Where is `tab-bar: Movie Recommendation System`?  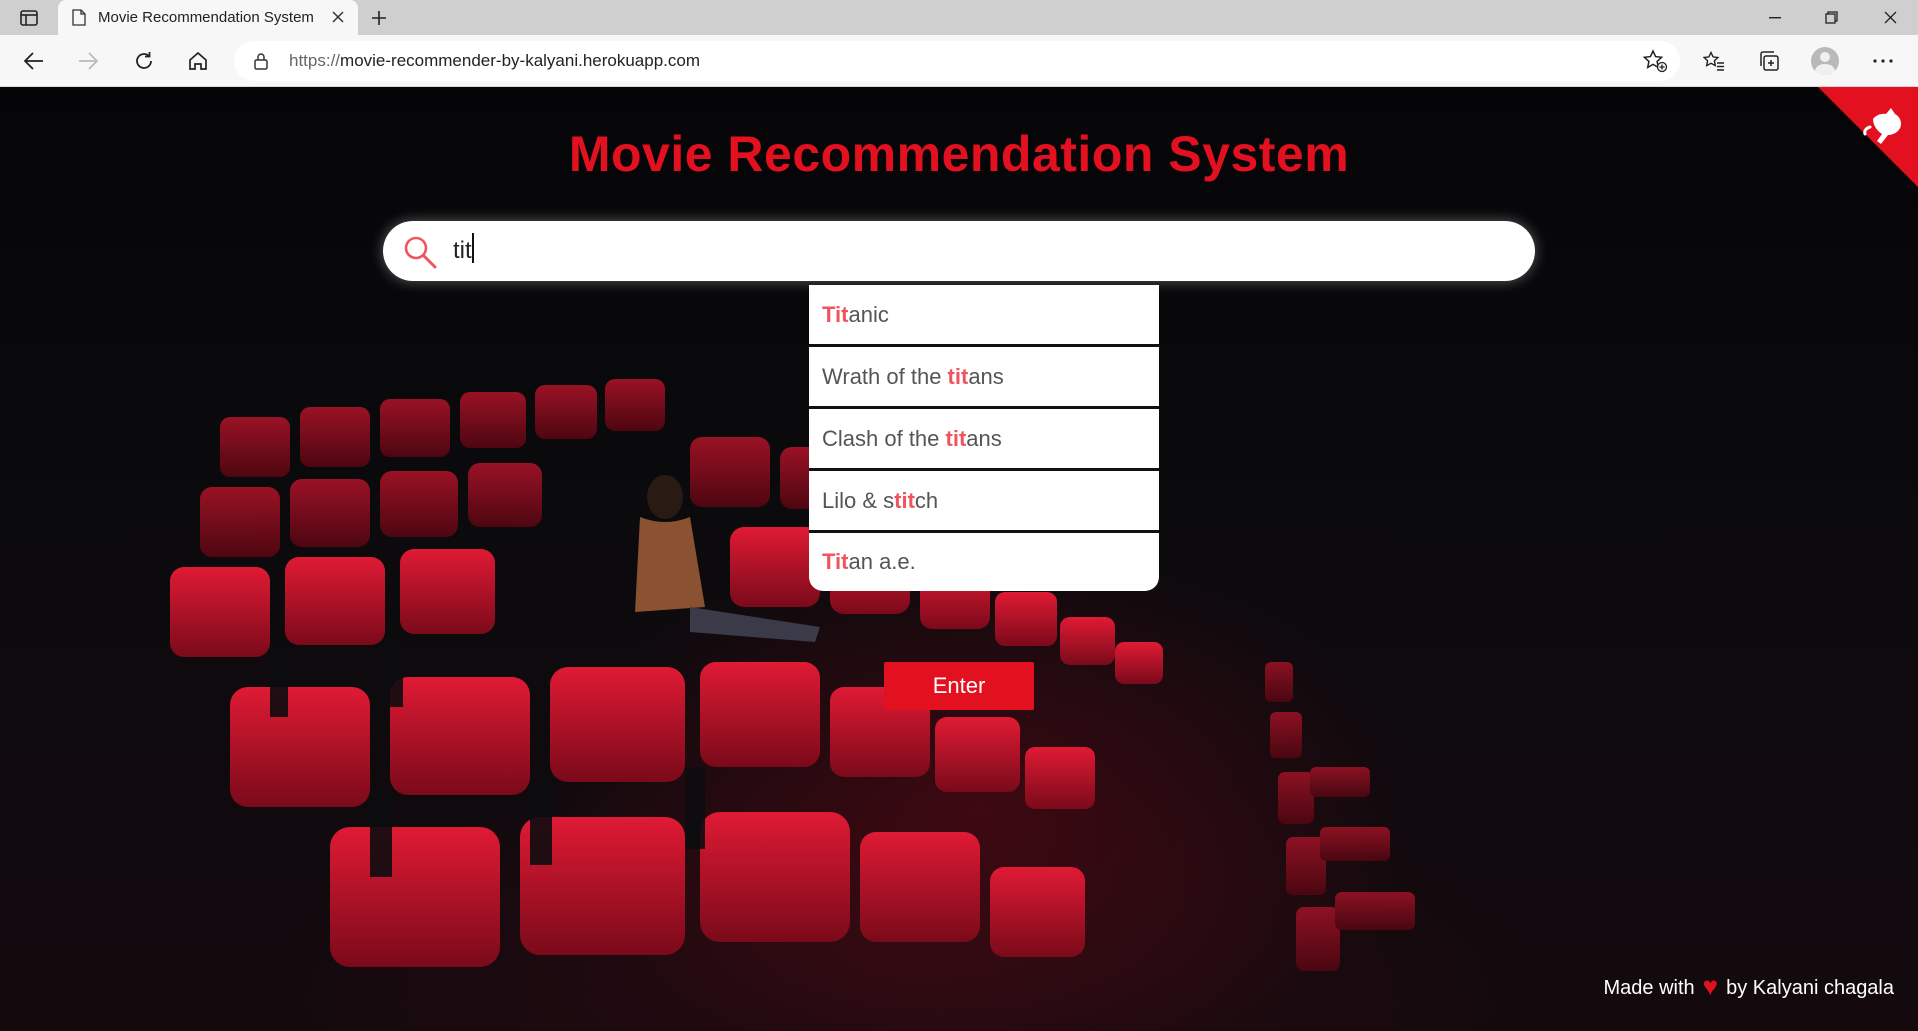
tab-bar: Movie Recommendation System is located at coordinates (959, 17).